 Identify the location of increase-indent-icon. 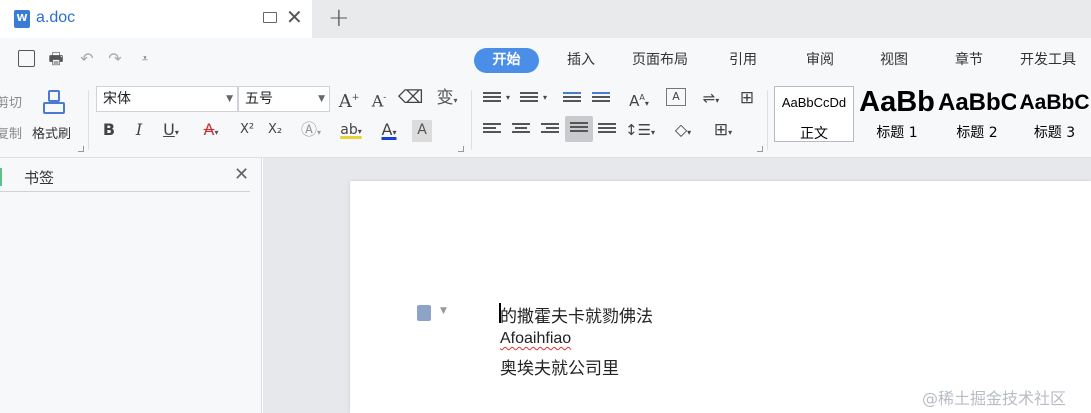
(601, 99).